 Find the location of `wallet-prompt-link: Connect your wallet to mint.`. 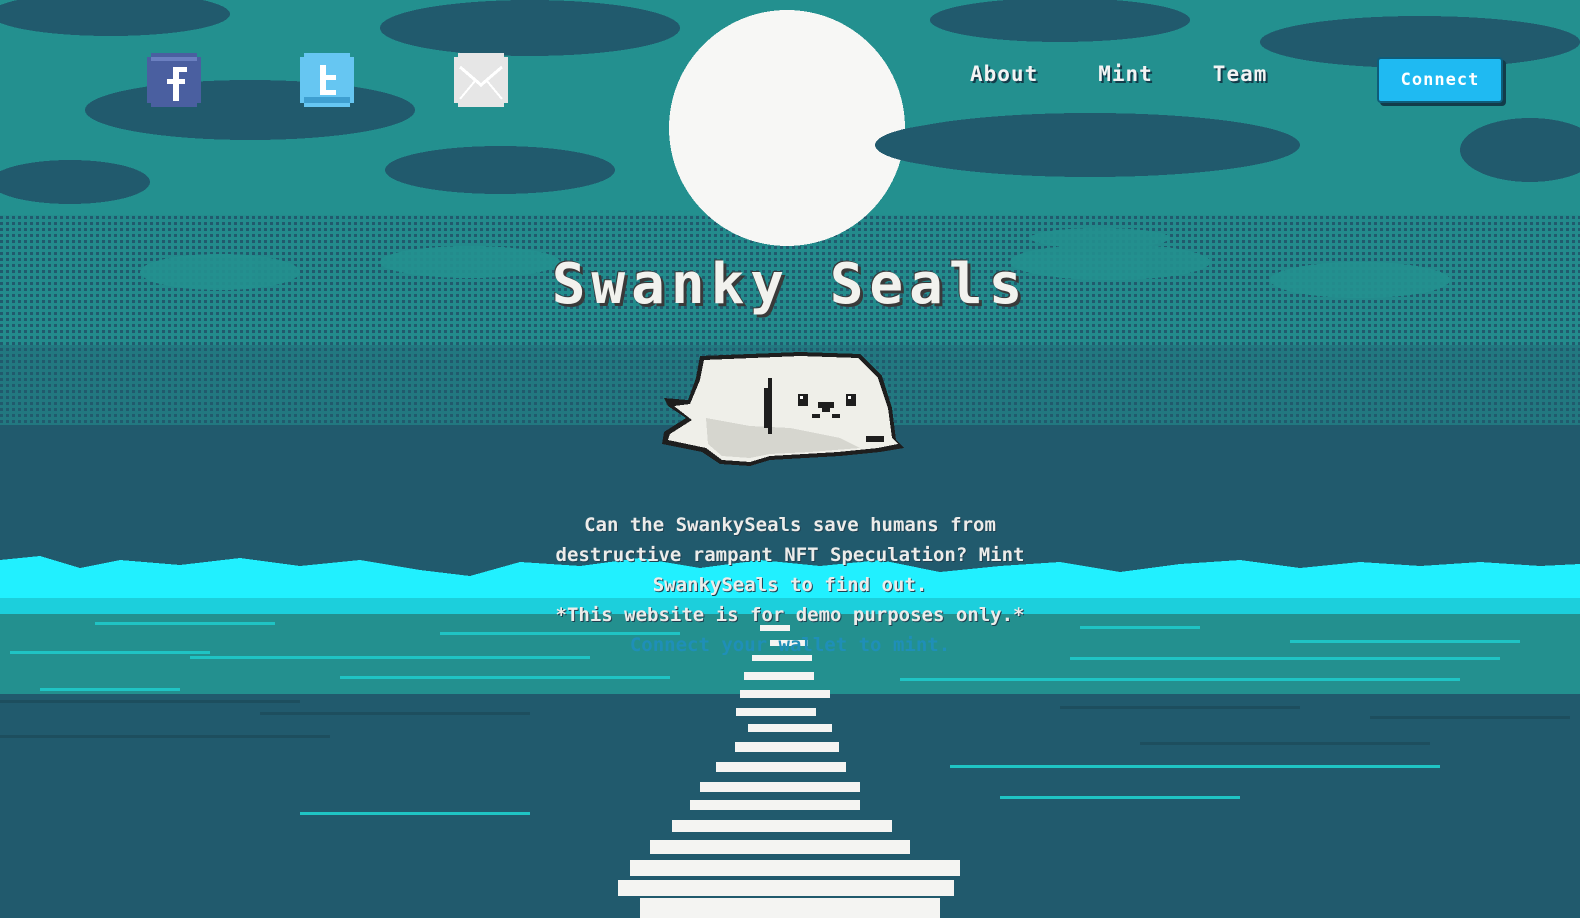

wallet-prompt-link: Connect your wallet to mint. is located at coordinates (790, 645).